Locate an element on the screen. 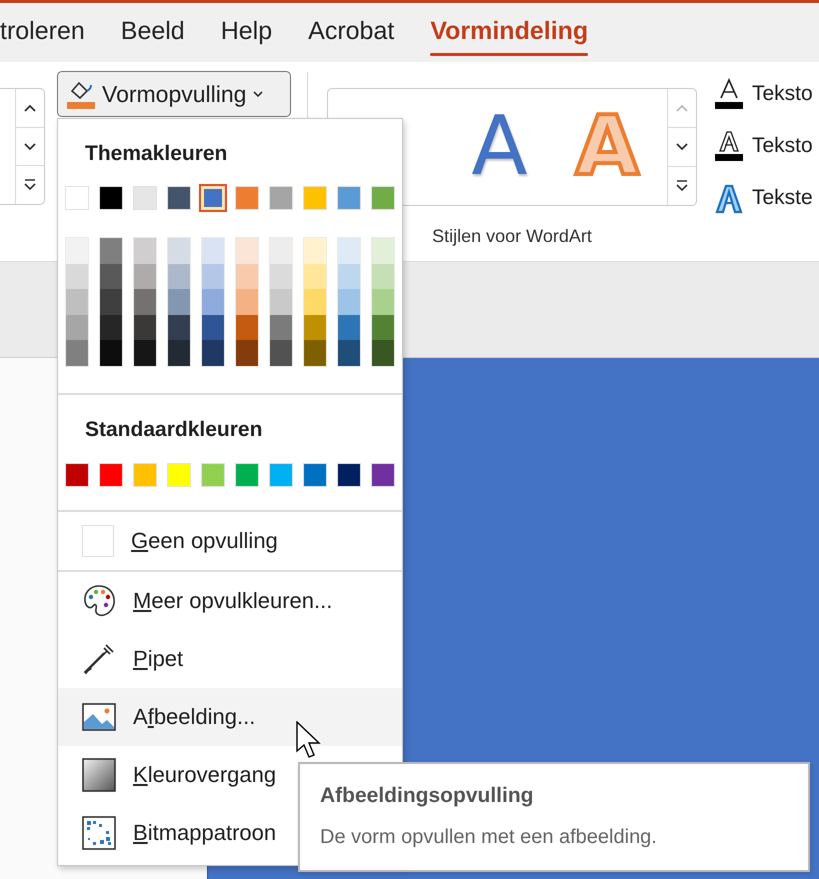  gradient-icon is located at coordinates (99, 775).